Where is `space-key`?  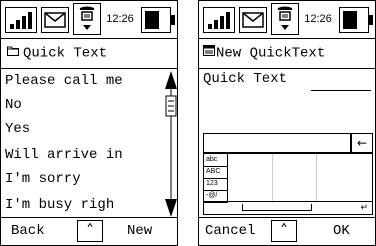 space-key is located at coordinates (277, 207).